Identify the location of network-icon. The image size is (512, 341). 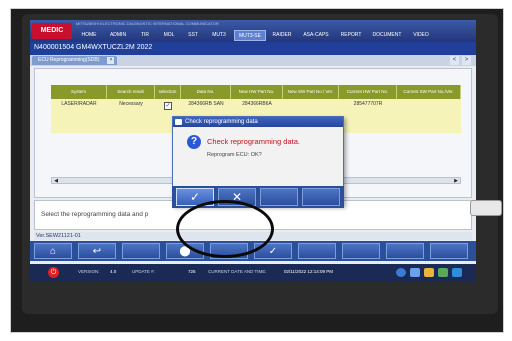
(457, 272).